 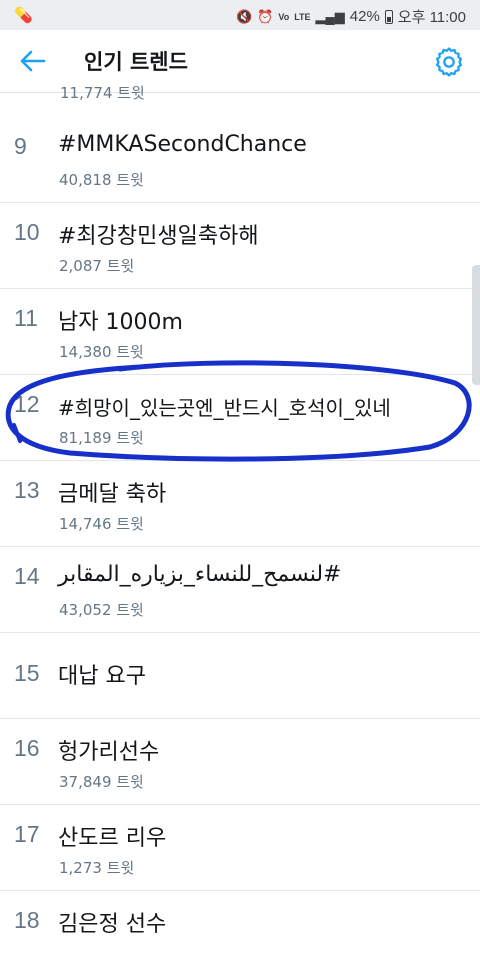 I want to click on trend-count: 40,818 트윗, so click(x=101, y=180).